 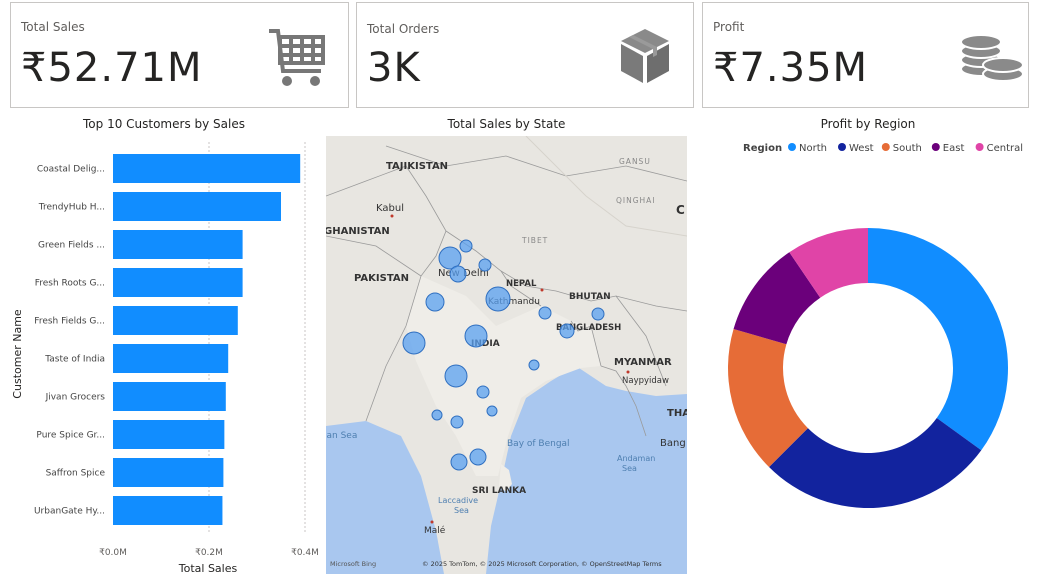 What do you see at coordinates (305, 553) in the screenshot?
I see `x-tick-label: ₹0.4M` at bounding box center [305, 553].